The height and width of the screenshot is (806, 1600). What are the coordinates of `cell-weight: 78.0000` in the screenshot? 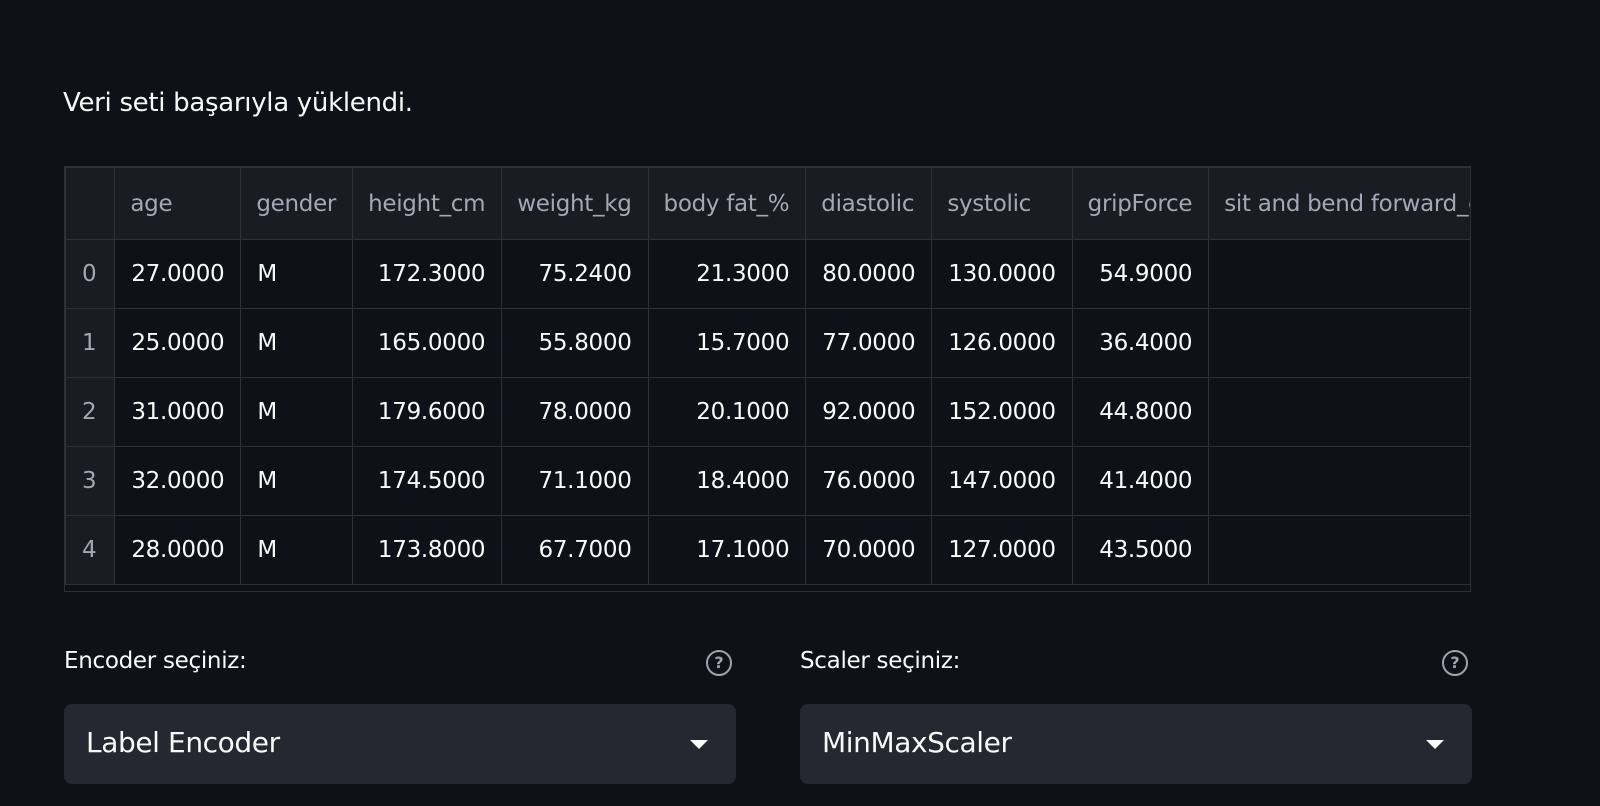 It's located at (575, 412).